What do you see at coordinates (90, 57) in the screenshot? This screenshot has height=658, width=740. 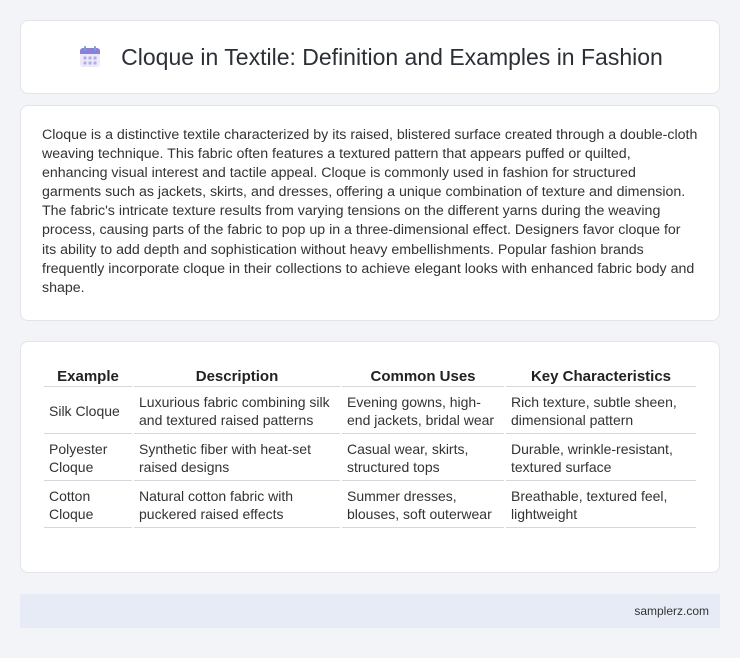 I see `calendar-icon` at bounding box center [90, 57].